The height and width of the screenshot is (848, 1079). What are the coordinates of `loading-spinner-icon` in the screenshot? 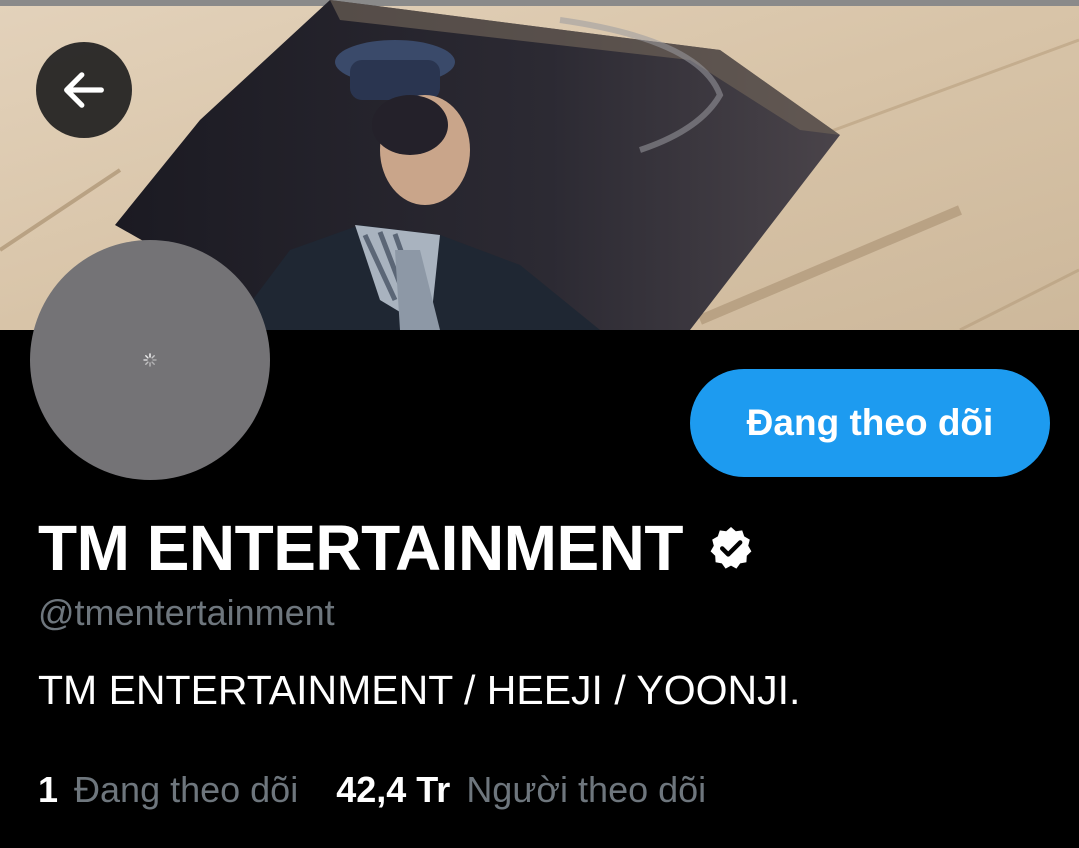 It's located at (150, 360).